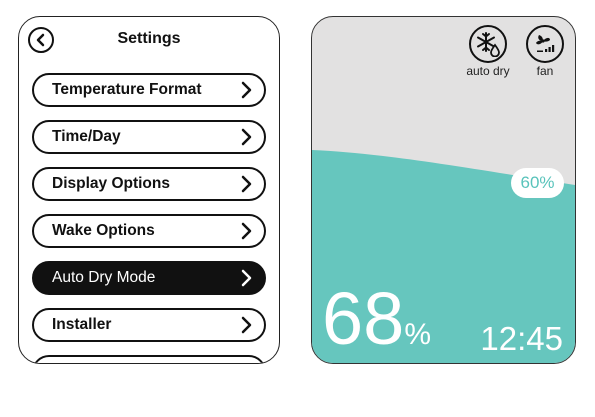 Image resolution: width=595 pixels, height=417 pixels. Describe the element at coordinates (103, 230) in the screenshot. I see `menu-item-label: Wake Options` at that location.